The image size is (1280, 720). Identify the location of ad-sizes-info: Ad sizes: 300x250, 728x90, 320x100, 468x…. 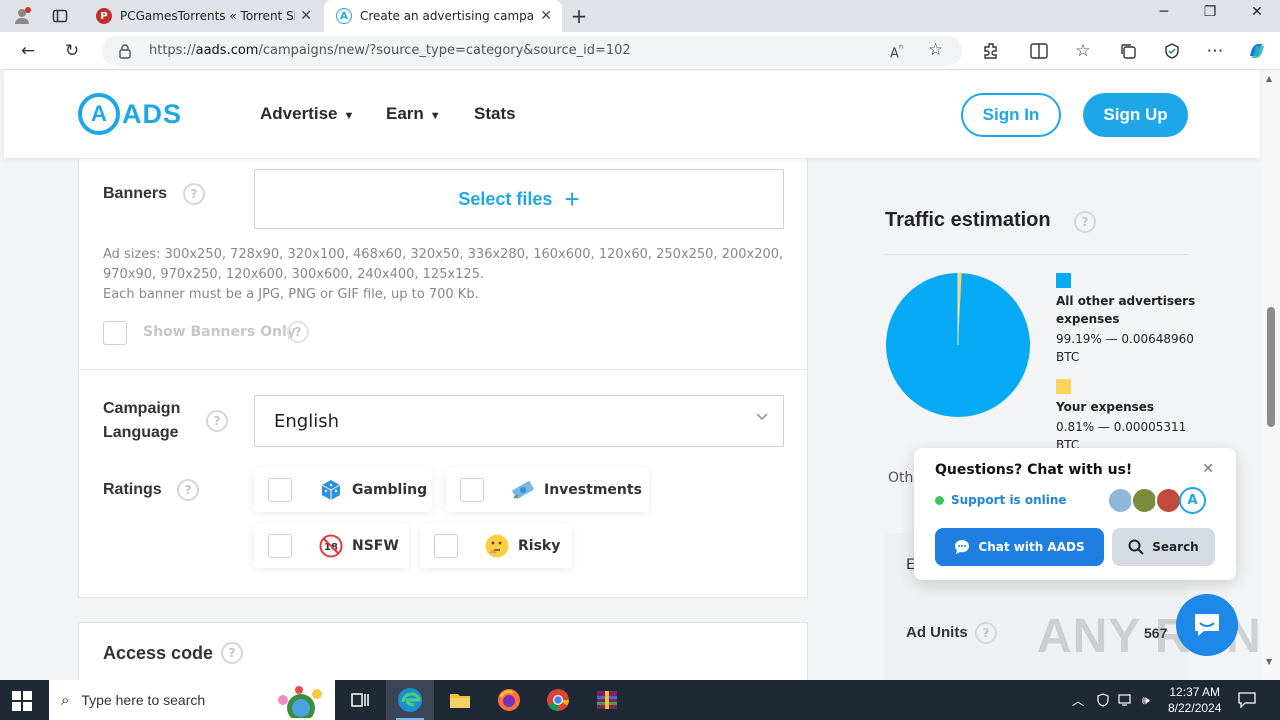
(448, 275).